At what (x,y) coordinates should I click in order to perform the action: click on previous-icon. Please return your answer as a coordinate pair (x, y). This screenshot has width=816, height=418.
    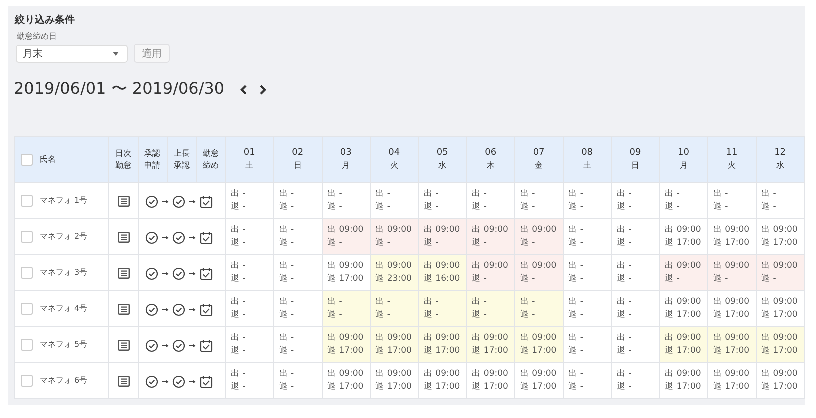
    Looking at the image, I should click on (244, 89).